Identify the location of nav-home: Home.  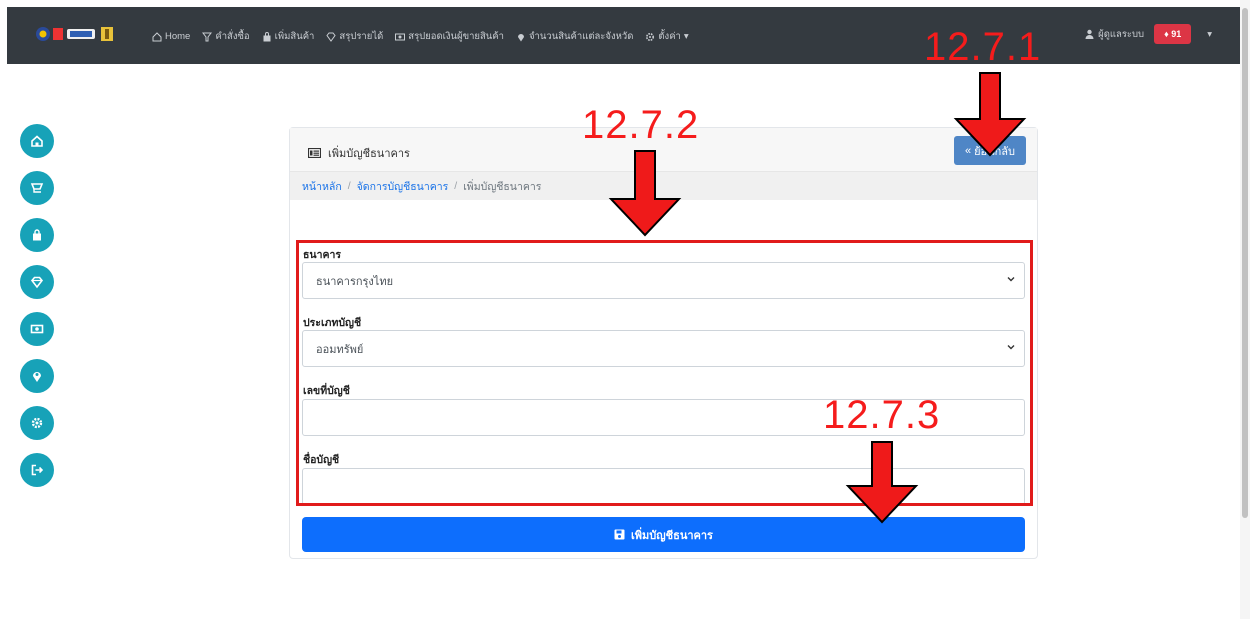
(171, 36).